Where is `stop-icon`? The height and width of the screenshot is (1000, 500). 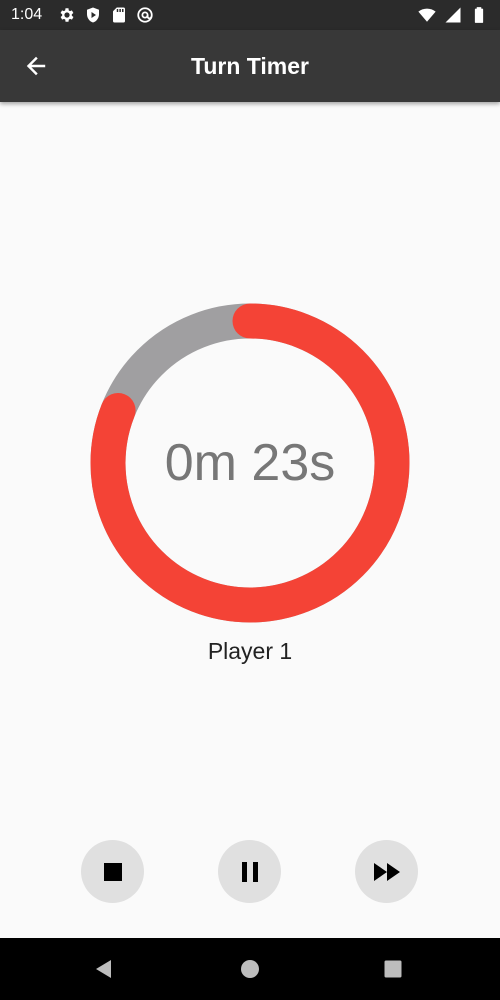 stop-icon is located at coordinates (112, 871).